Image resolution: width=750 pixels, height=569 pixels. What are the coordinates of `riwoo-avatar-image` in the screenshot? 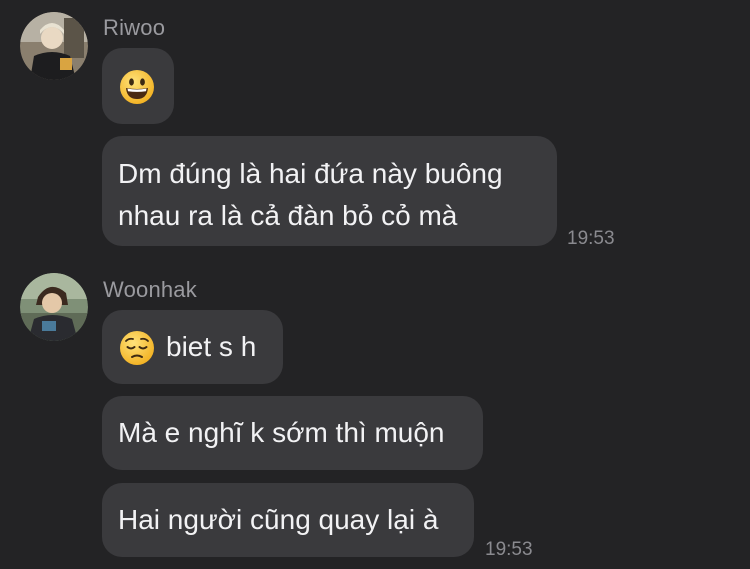 It's located at (54, 46).